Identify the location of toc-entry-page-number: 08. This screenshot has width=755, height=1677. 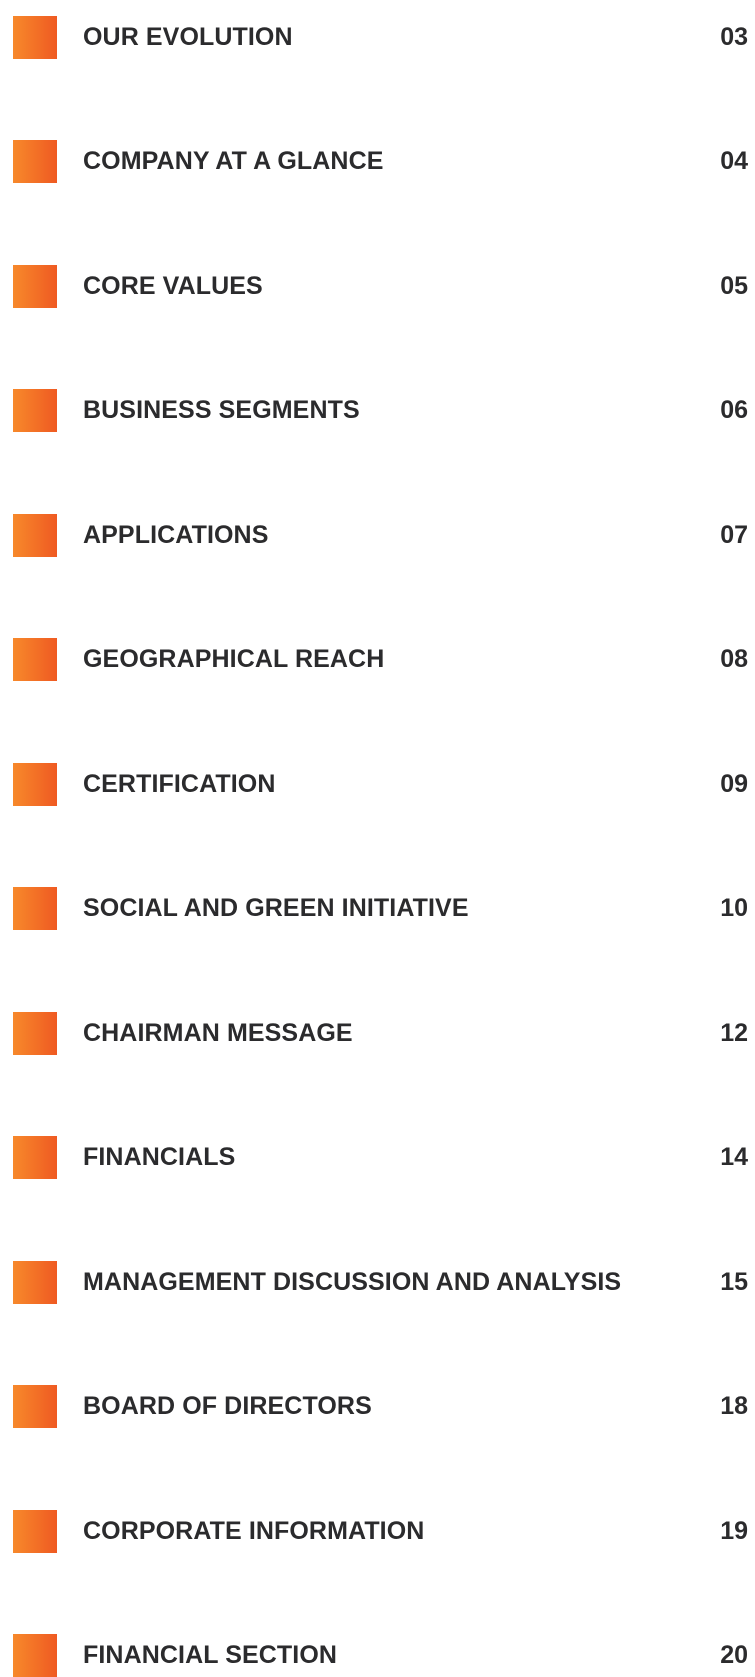
(734, 659).